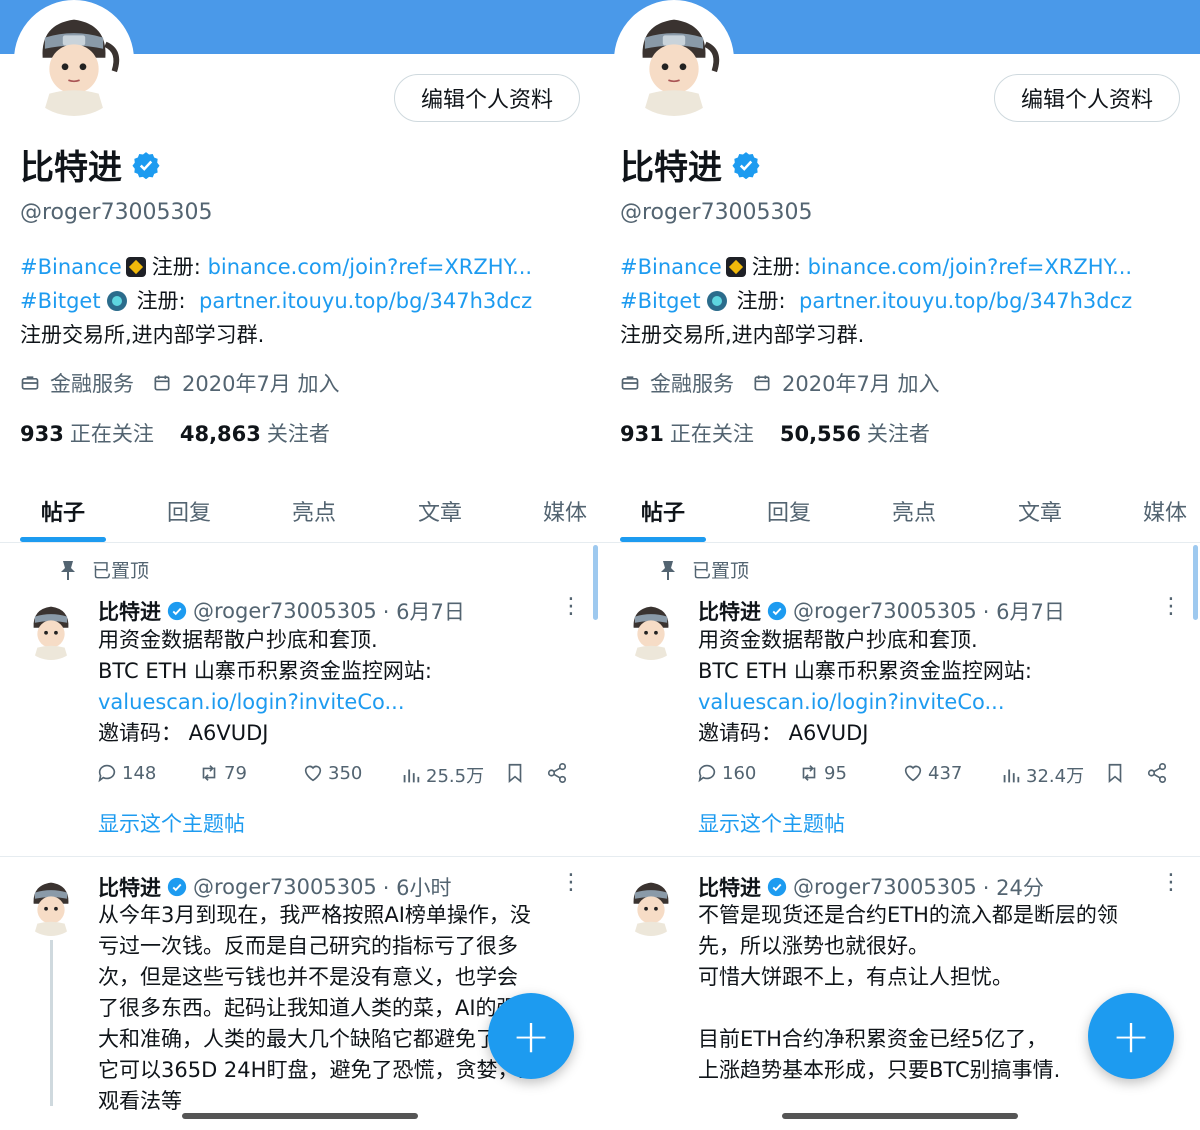 This screenshot has width=1200, height=1130. I want to click on repost-button: 95, so click(822, 773).